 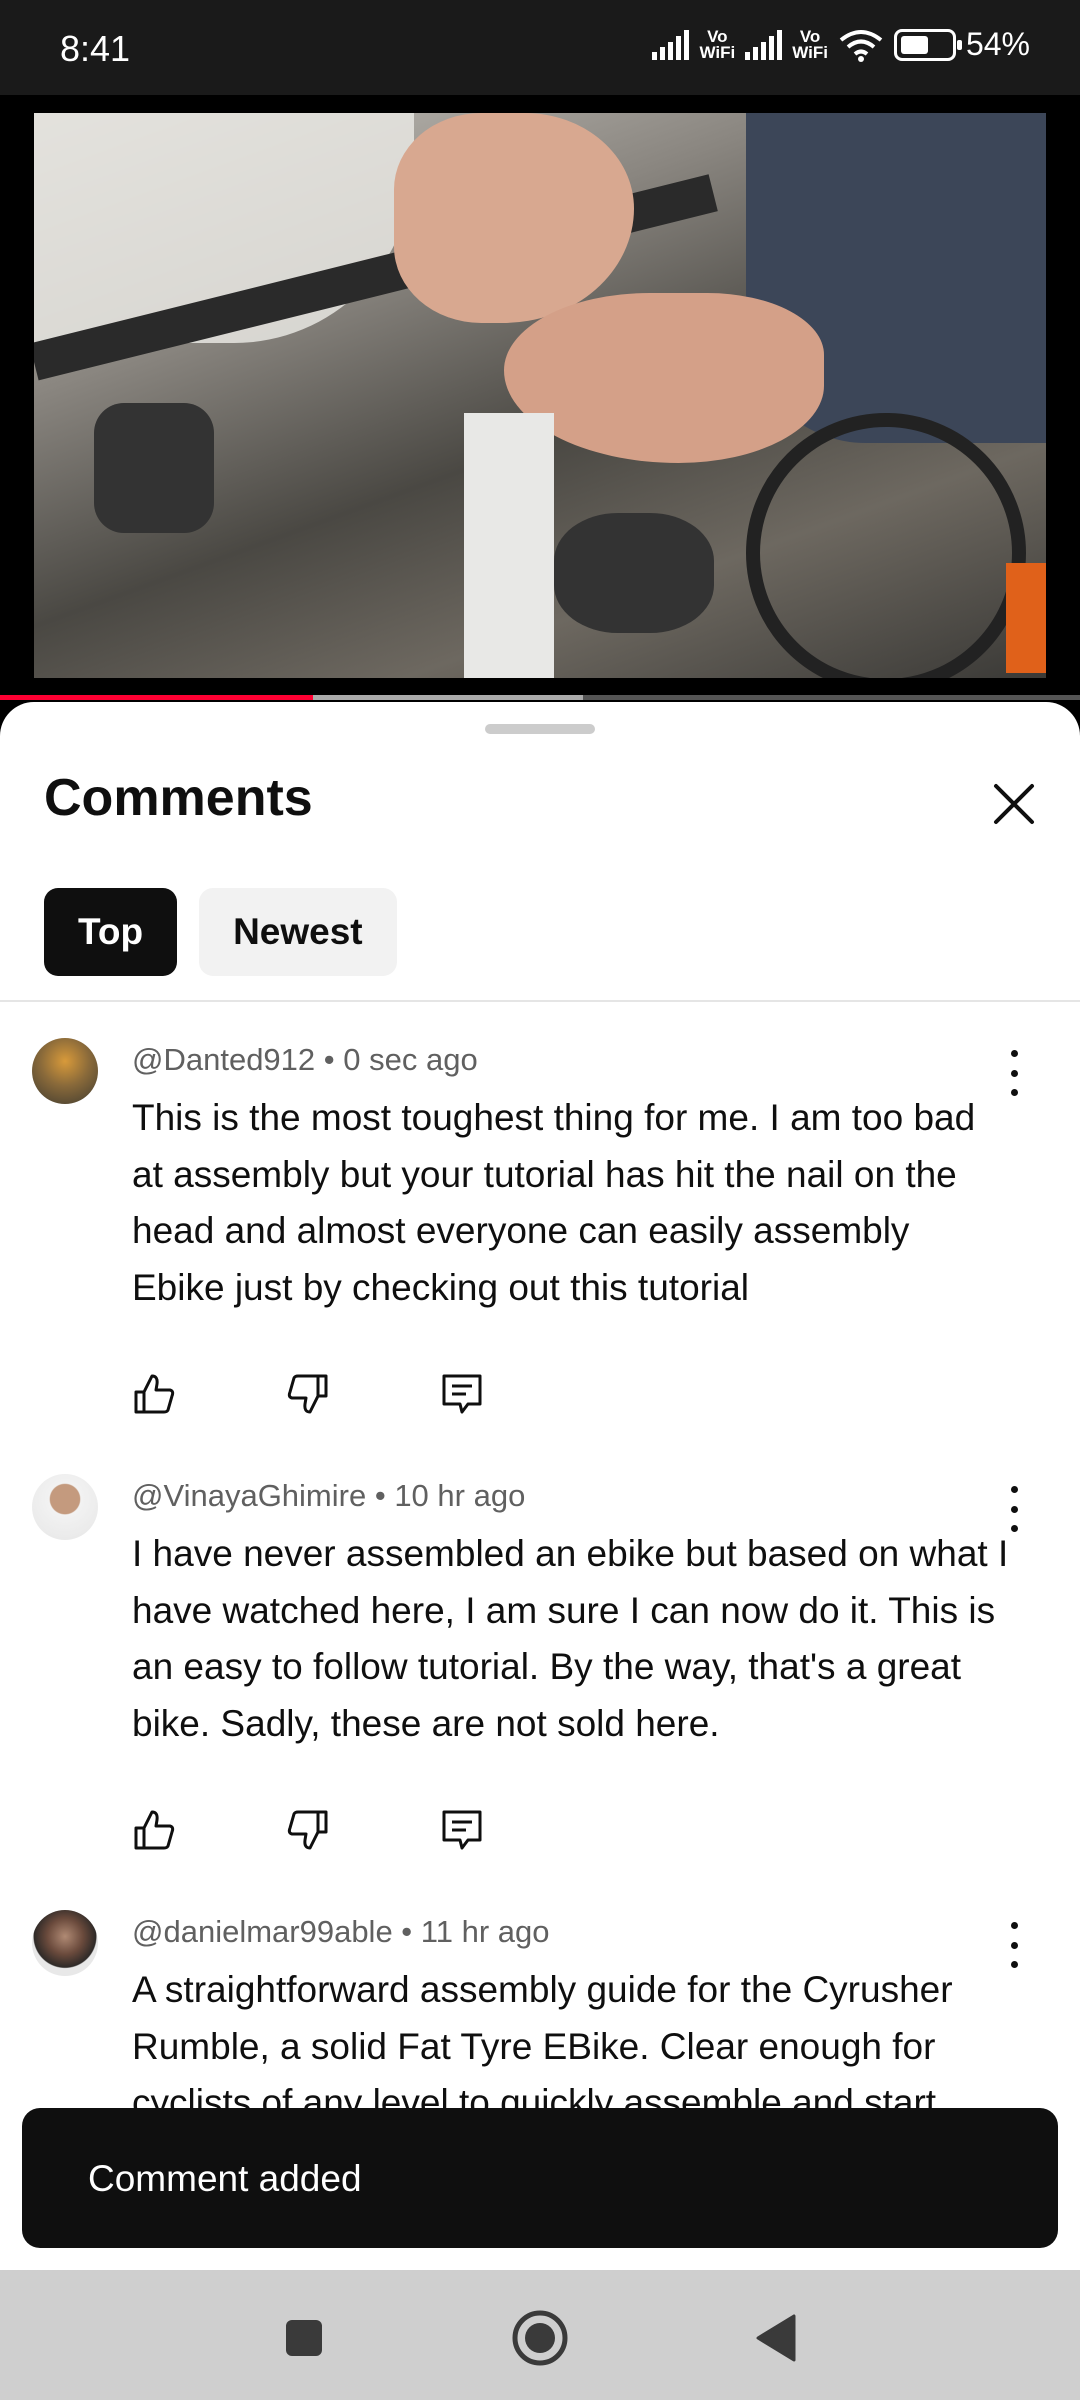 I want to click on close-icon, so click(x=1014, y=804).